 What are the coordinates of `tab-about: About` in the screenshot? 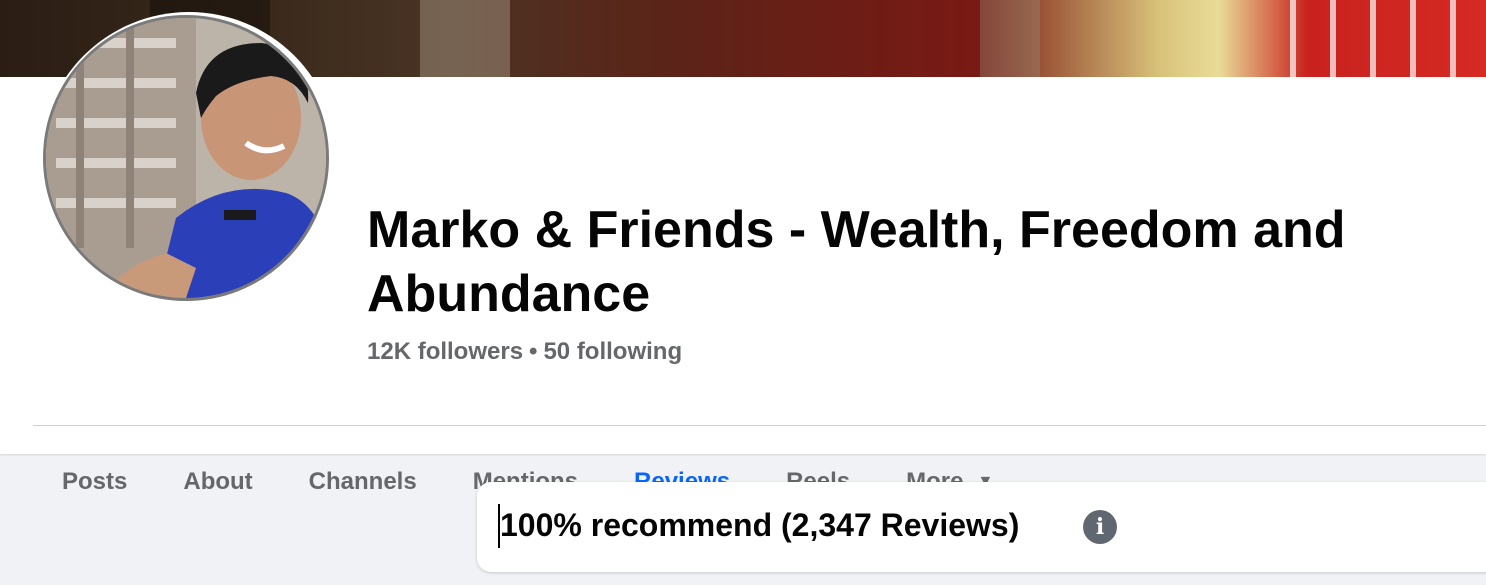 It's located at (217, 481).